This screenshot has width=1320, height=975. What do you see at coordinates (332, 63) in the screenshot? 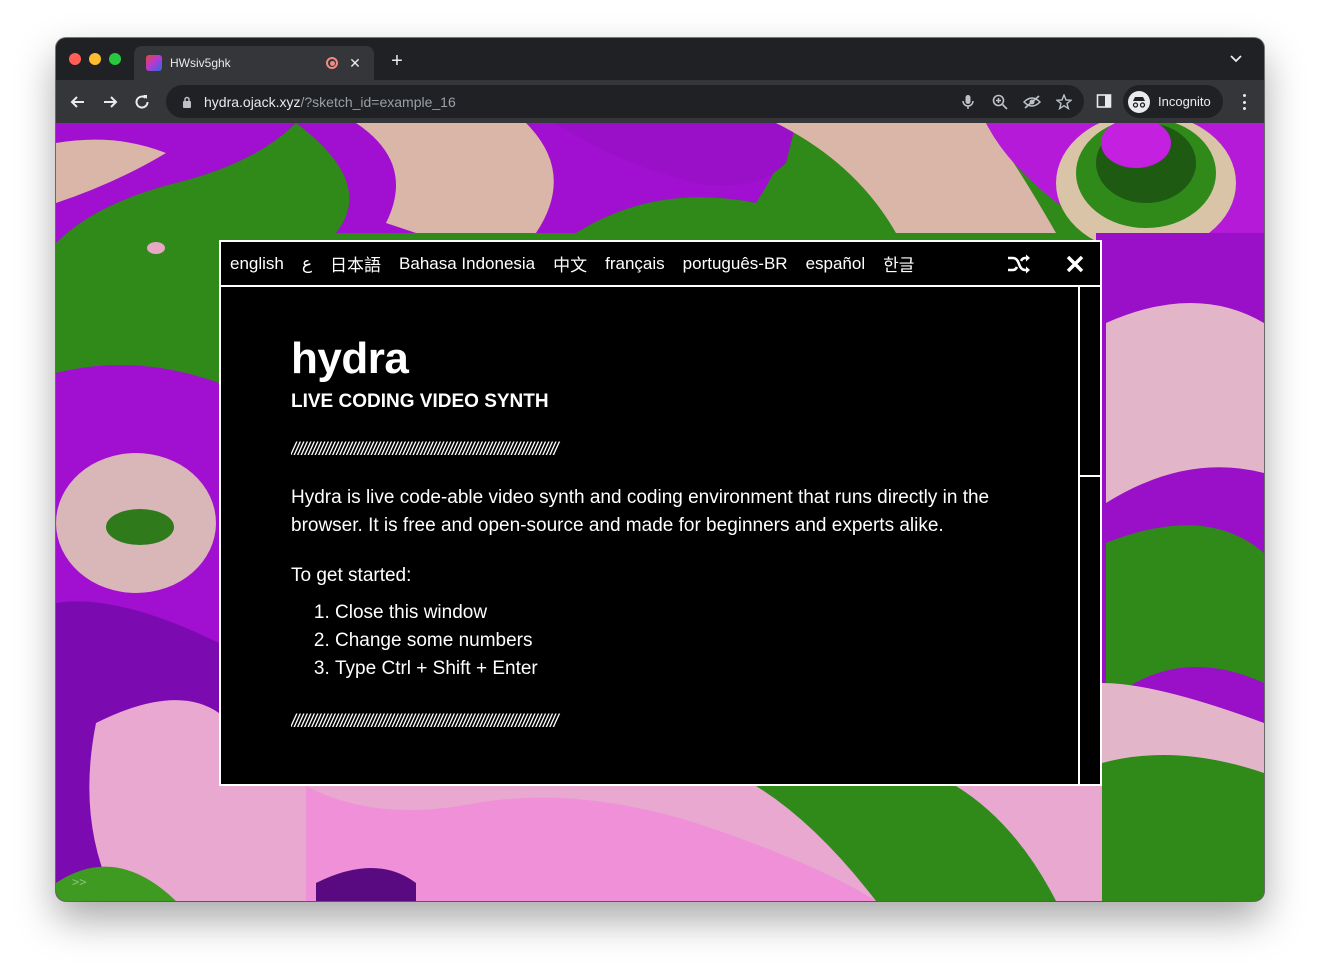
I see `recording-indicator-icon` at bounding box center [332, 63].